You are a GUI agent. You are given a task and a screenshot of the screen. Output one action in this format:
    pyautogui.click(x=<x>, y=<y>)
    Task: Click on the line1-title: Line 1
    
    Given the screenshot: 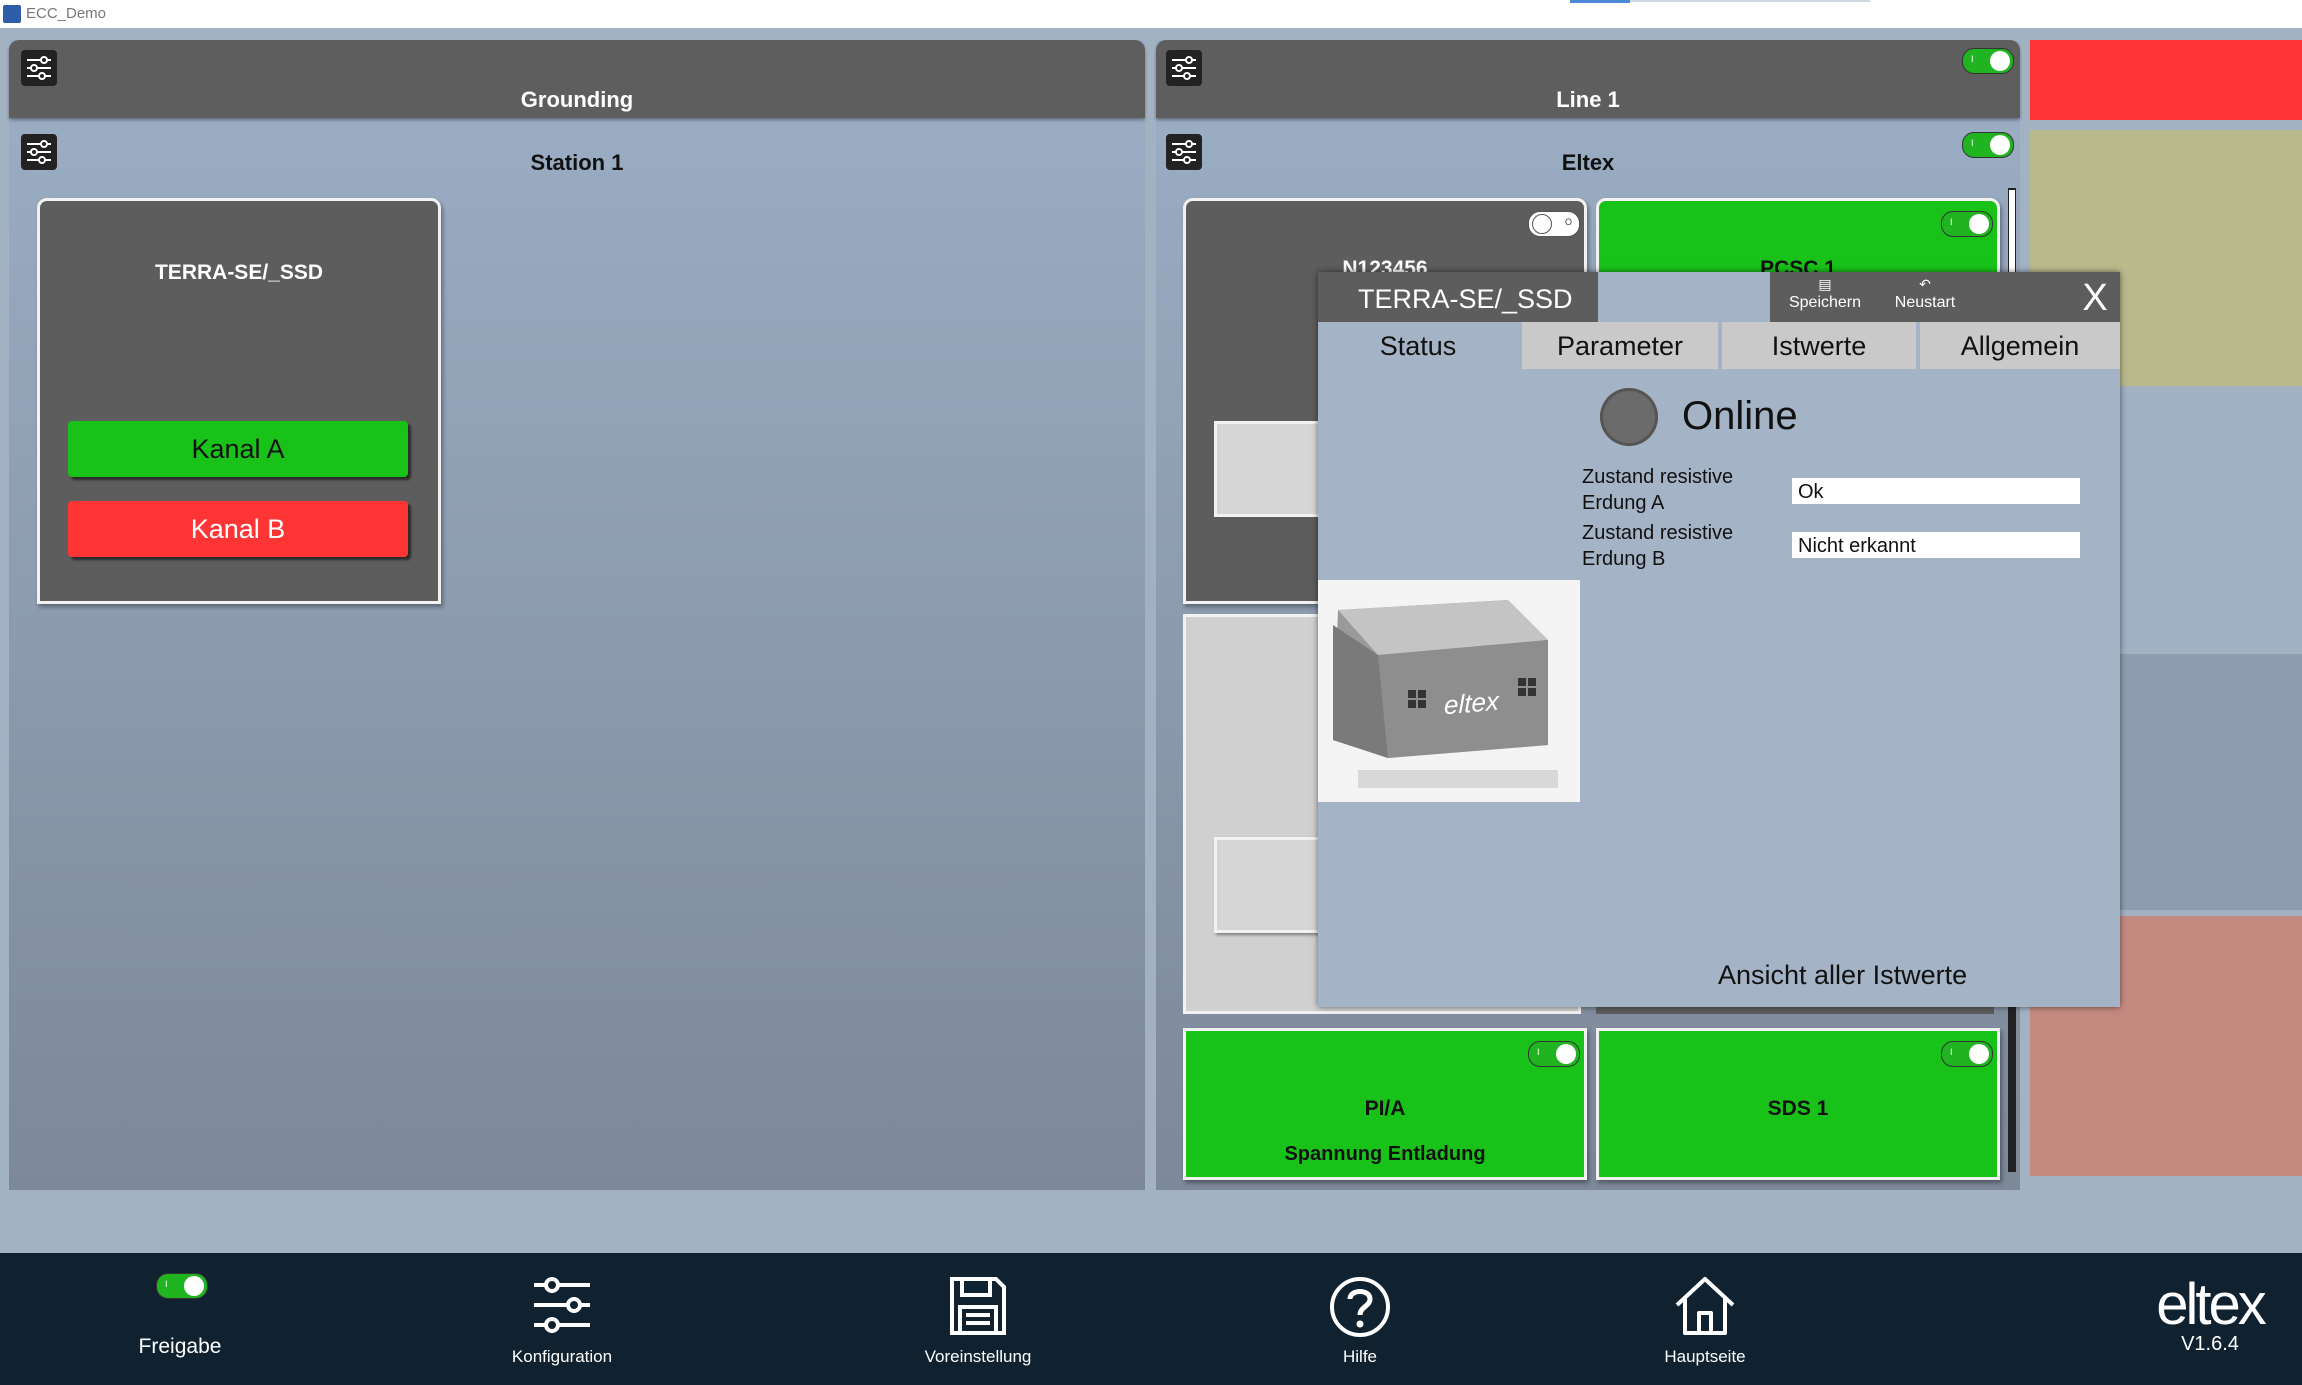 What is the action you would take?
    pyautogui.click(x=1588, y=99)
    